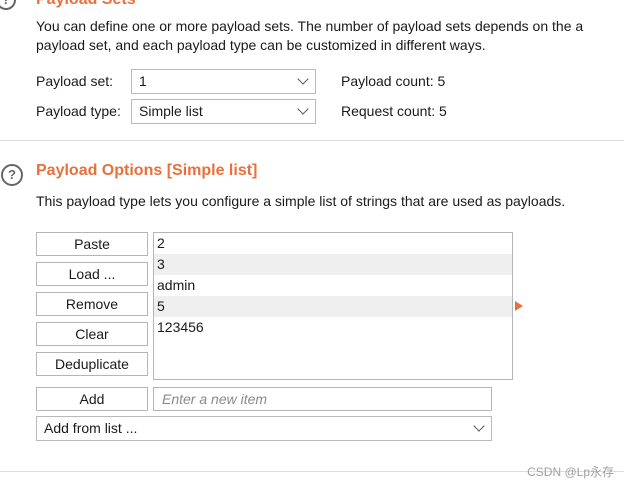 This screenshot has width=624, height=487. I want to click on payload-type-label: Payload type:, so click(78, 111).